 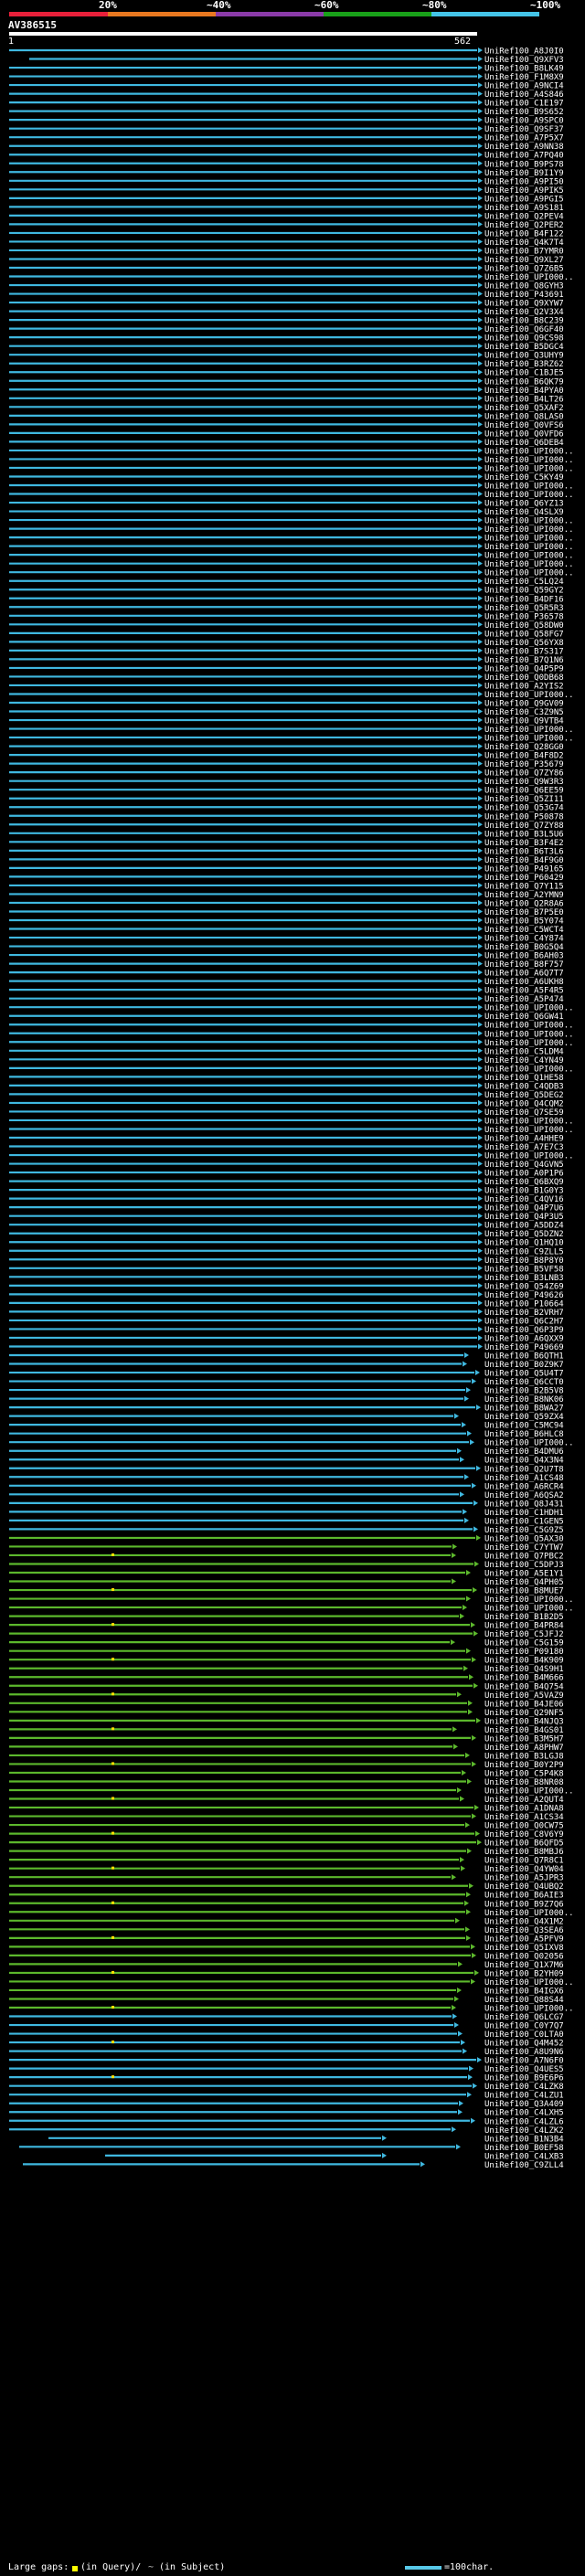 I want to click on hit-label: UniRef100_A5E1Y1, so click(x=524, y=1574).